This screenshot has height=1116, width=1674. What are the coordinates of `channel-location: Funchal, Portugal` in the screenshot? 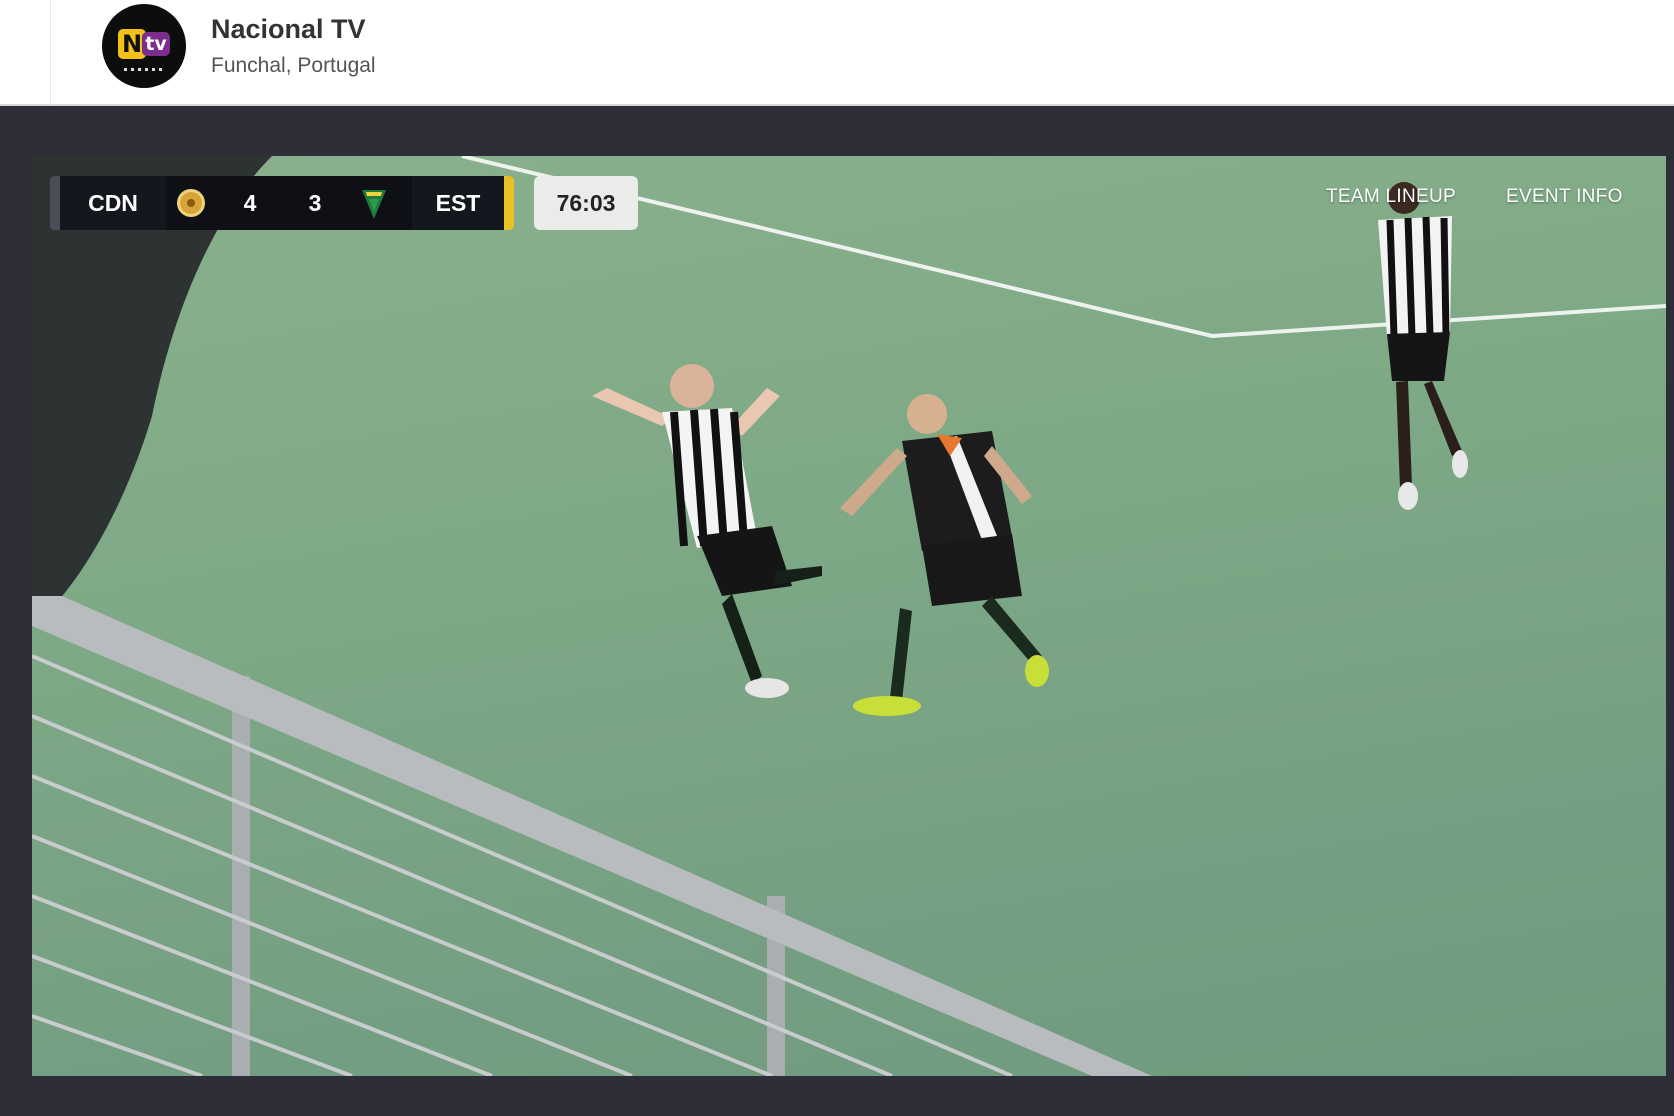 It's located at (293, 65).